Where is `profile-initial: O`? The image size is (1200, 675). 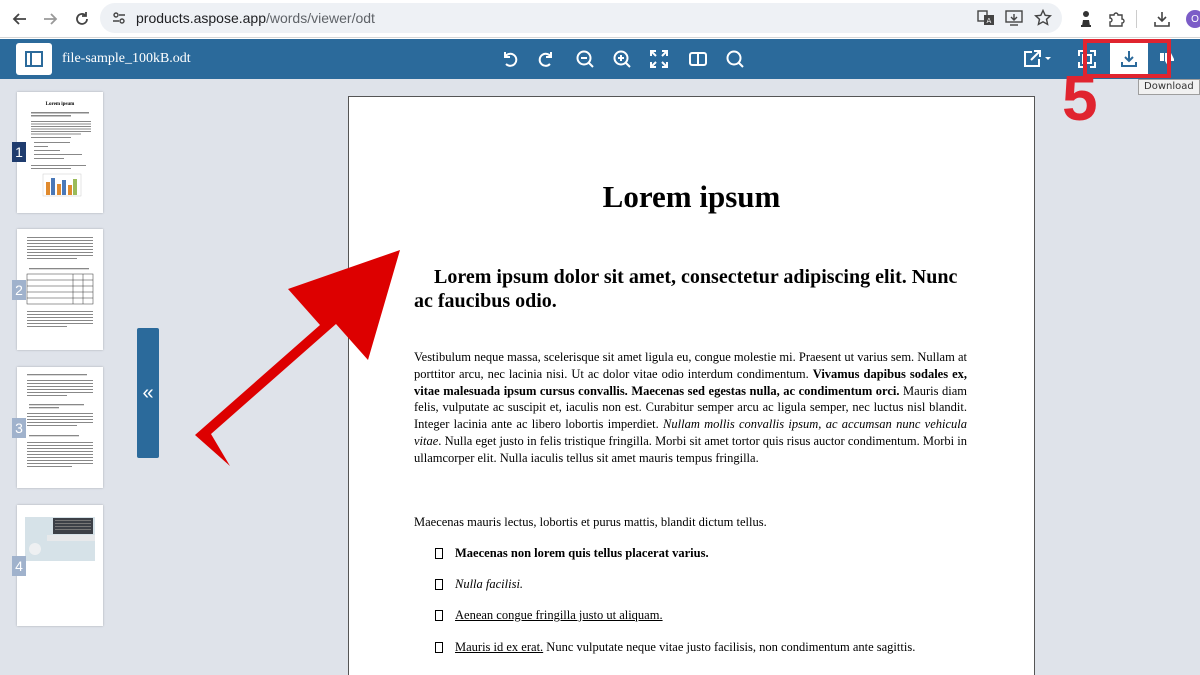
profile-initial: O is located at coordinates (1195, 19).